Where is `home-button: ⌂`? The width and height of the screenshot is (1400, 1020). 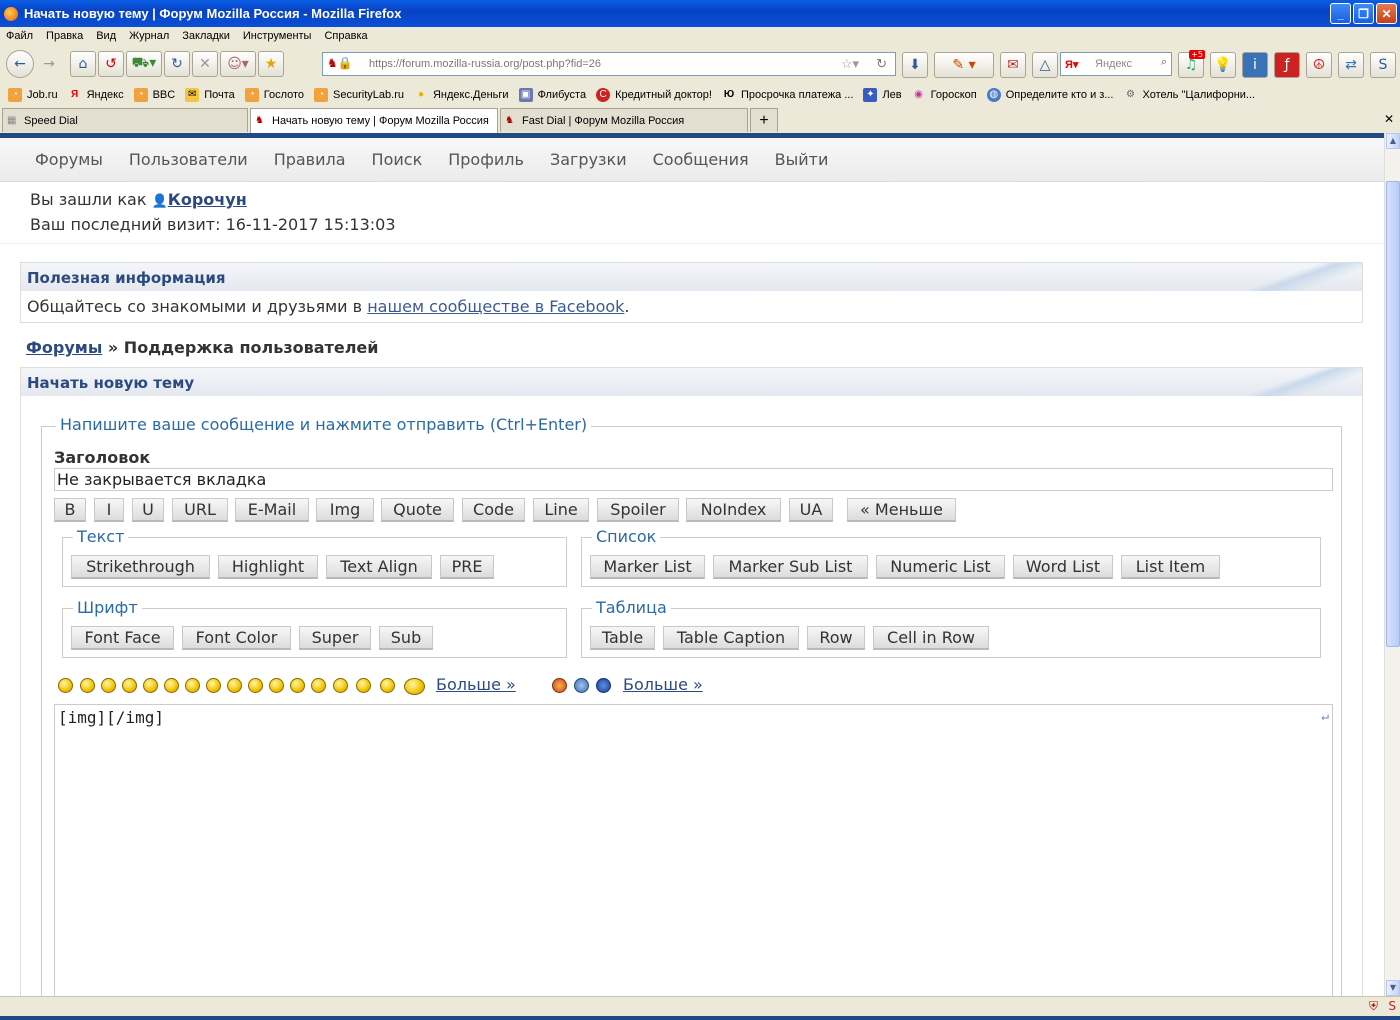
home-button: ⌂ is located at coordinates (83, 64).